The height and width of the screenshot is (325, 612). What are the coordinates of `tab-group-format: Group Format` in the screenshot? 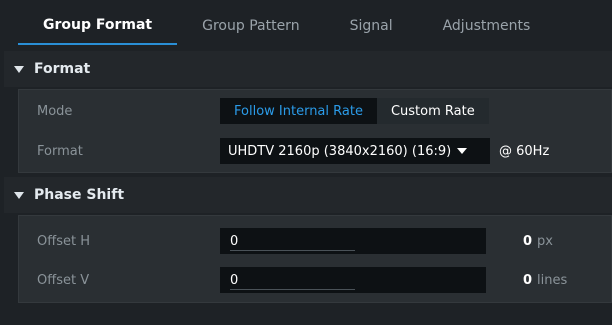 It's located at (98, 26).